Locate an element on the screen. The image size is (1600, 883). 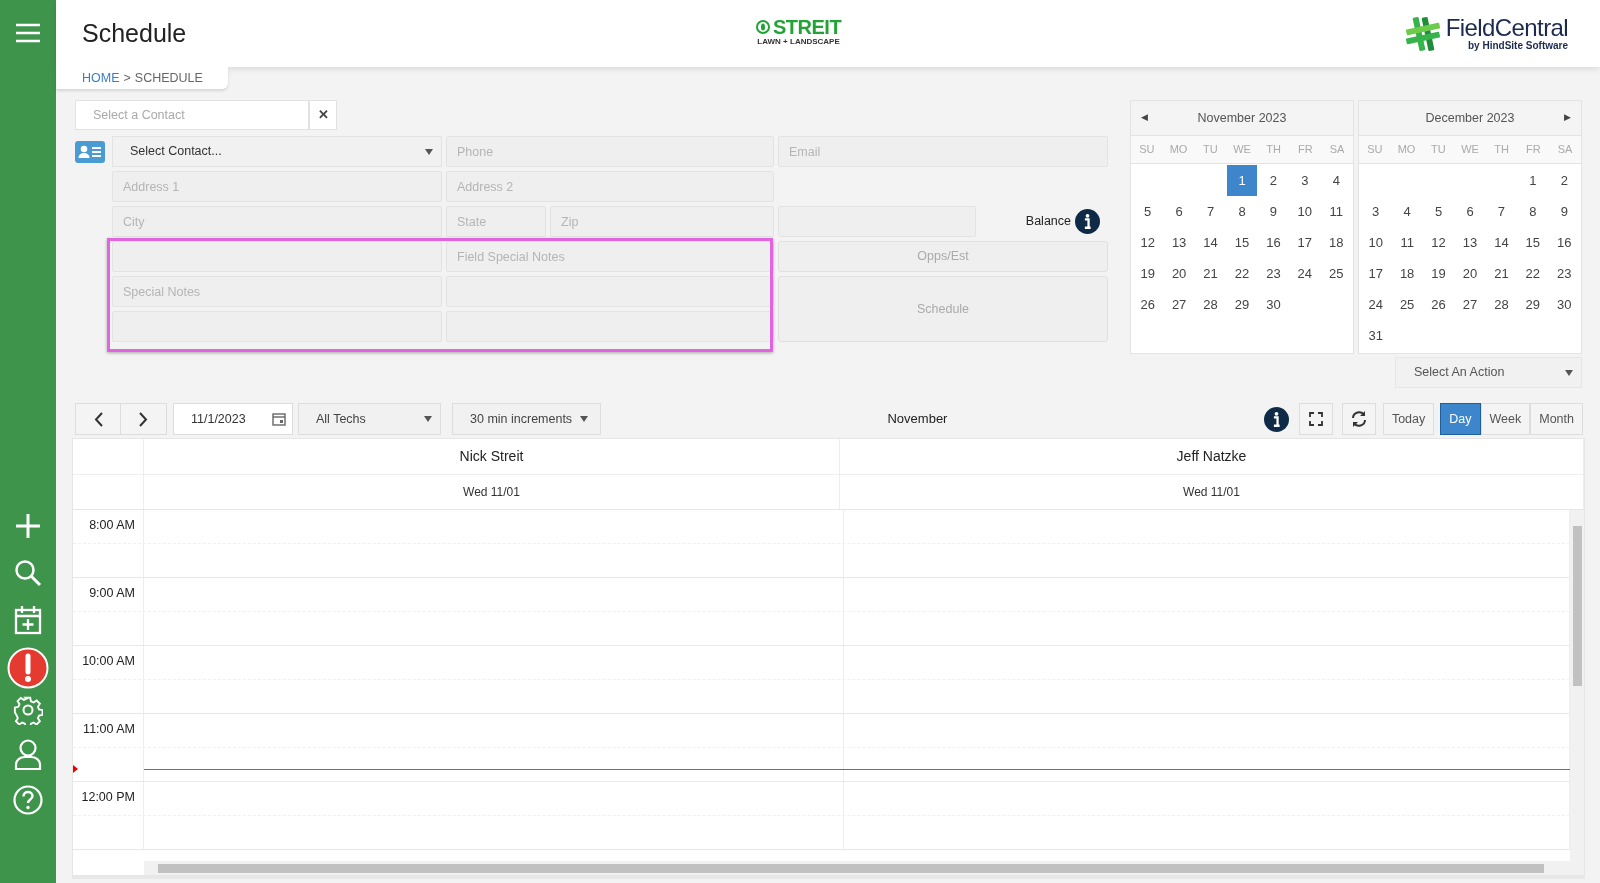
special-notes-field: Special Notes is located at coordinates (277, 291).